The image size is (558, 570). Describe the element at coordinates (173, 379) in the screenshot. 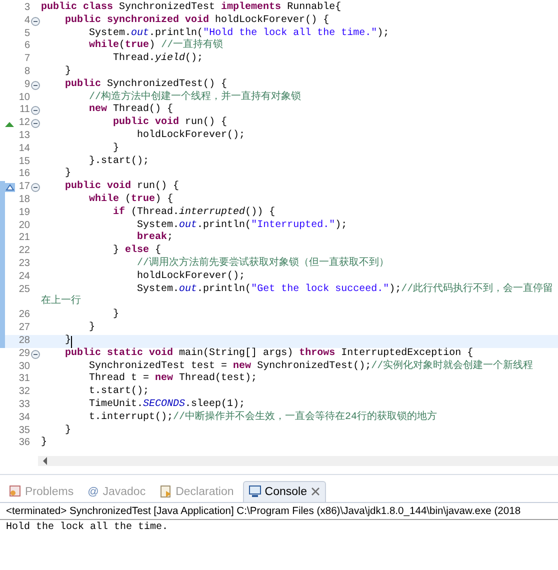

I see `code-line: Thread t = new Thread(test);` at that location.